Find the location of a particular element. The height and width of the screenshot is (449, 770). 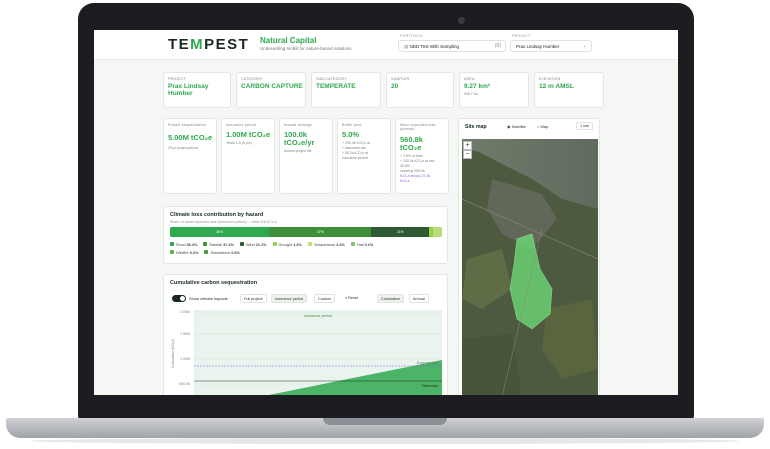

map-option: ○ Map is located at coordinates (542, 126).